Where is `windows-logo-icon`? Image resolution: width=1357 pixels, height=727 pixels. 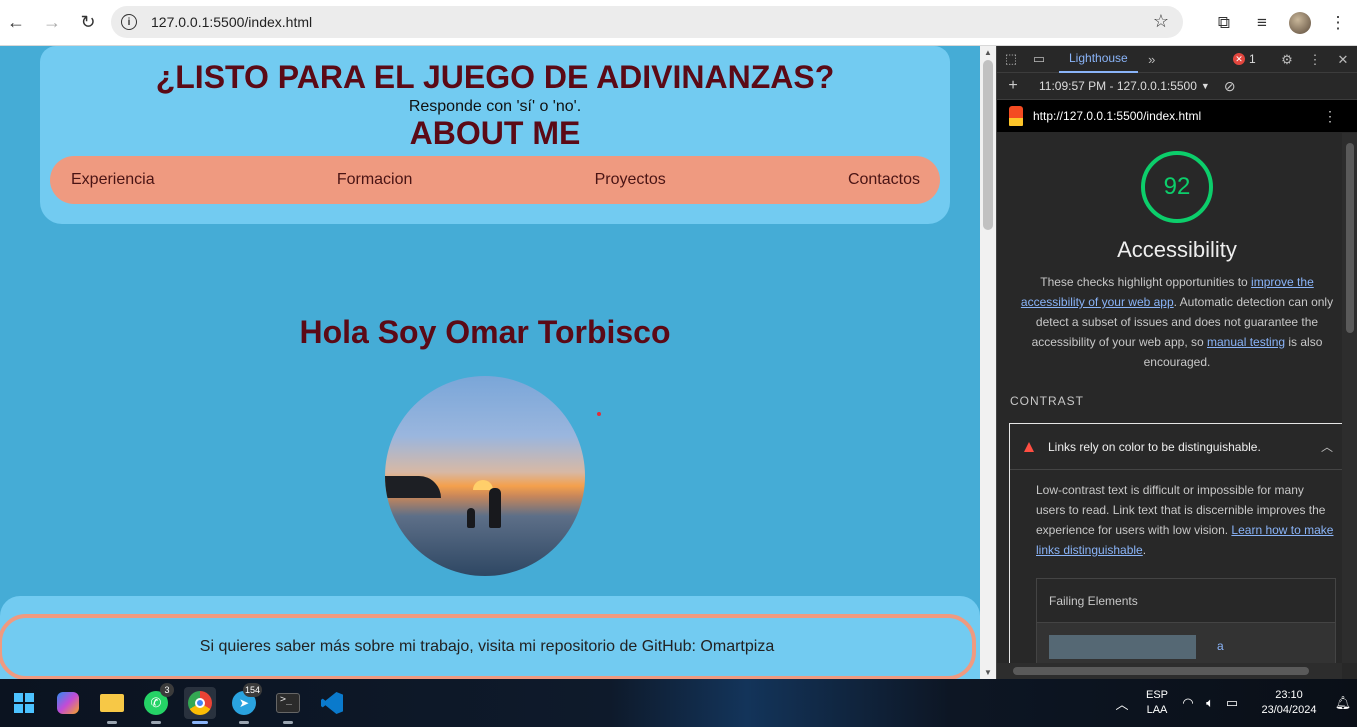 windows-logo-icon is located at coordinates (24, 703).